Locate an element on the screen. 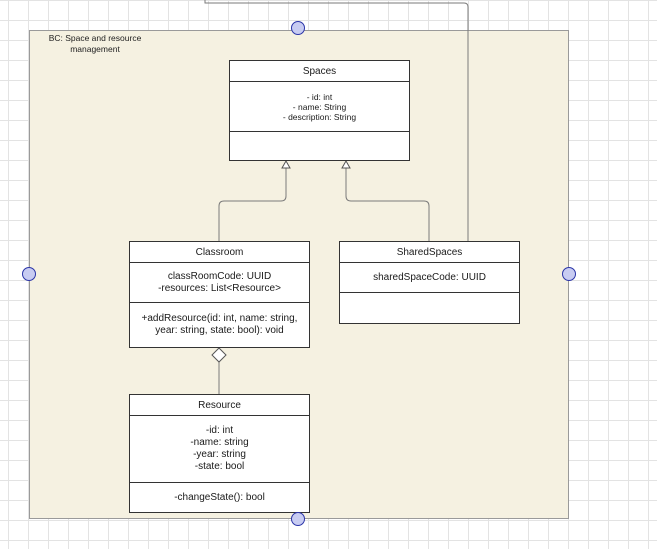 The image size is (657, 549). class-resource-operations: -changeState(): bool is located at coordinates (219, 497).